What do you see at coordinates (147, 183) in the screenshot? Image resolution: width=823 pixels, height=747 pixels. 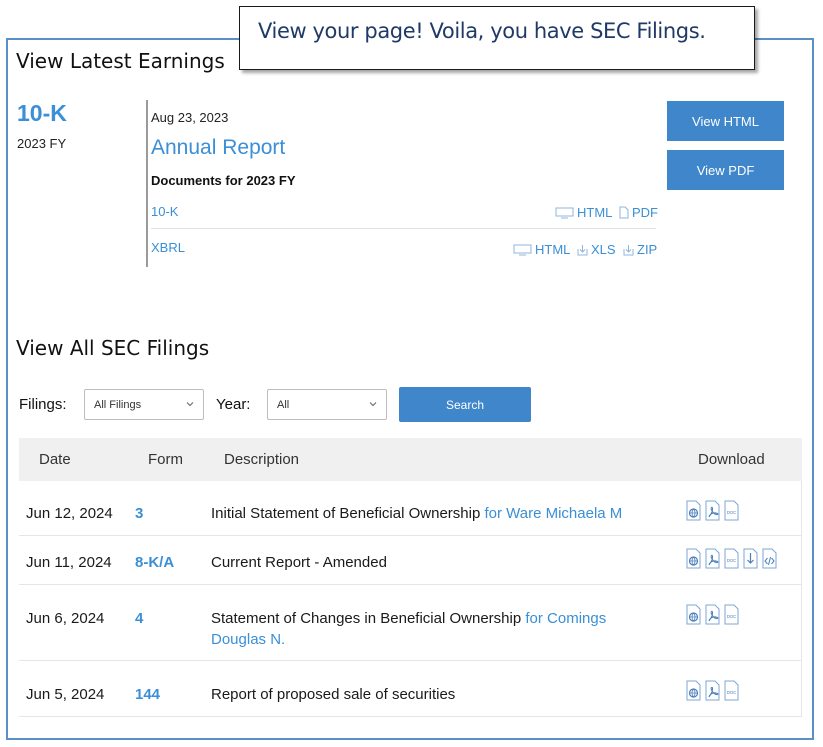 I see `divider` at bounding box center [147, 183].